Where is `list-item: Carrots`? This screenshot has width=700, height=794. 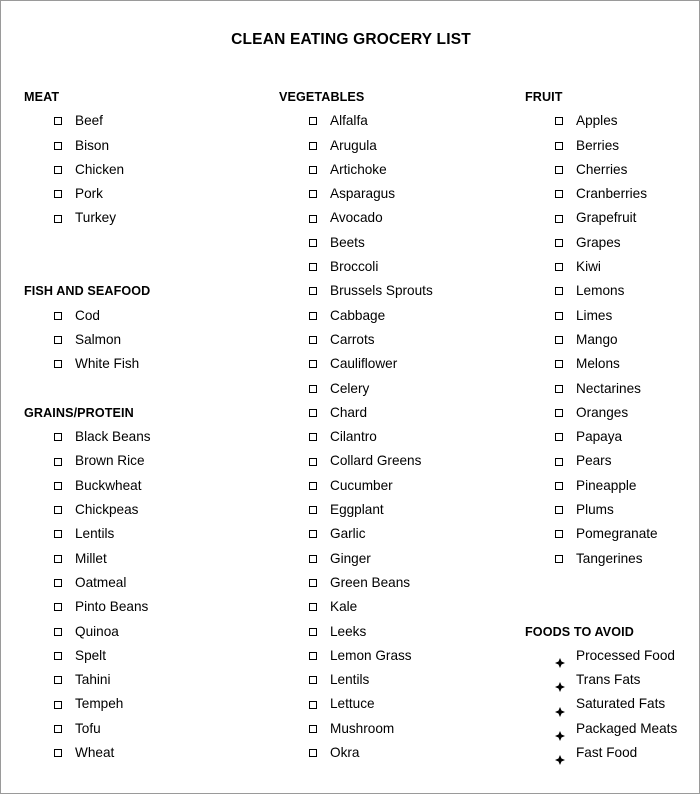 list-item: Carrots is located at coordinates (399, 340).